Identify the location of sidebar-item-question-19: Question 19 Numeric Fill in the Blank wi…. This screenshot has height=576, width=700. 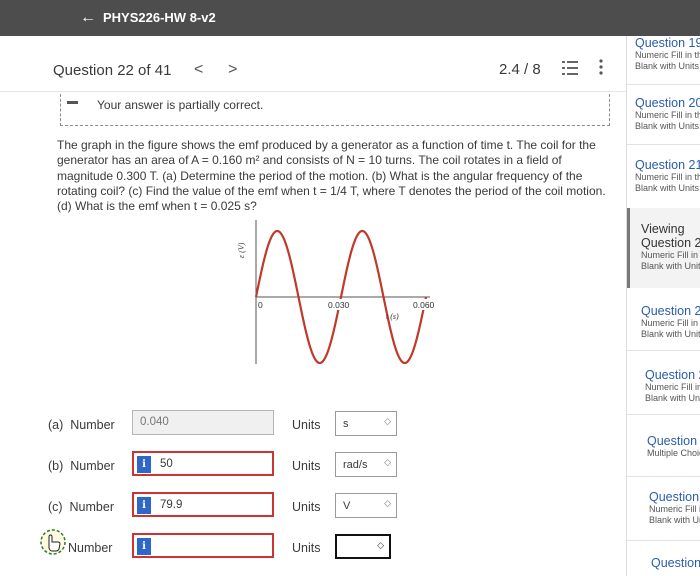
(667, 54).